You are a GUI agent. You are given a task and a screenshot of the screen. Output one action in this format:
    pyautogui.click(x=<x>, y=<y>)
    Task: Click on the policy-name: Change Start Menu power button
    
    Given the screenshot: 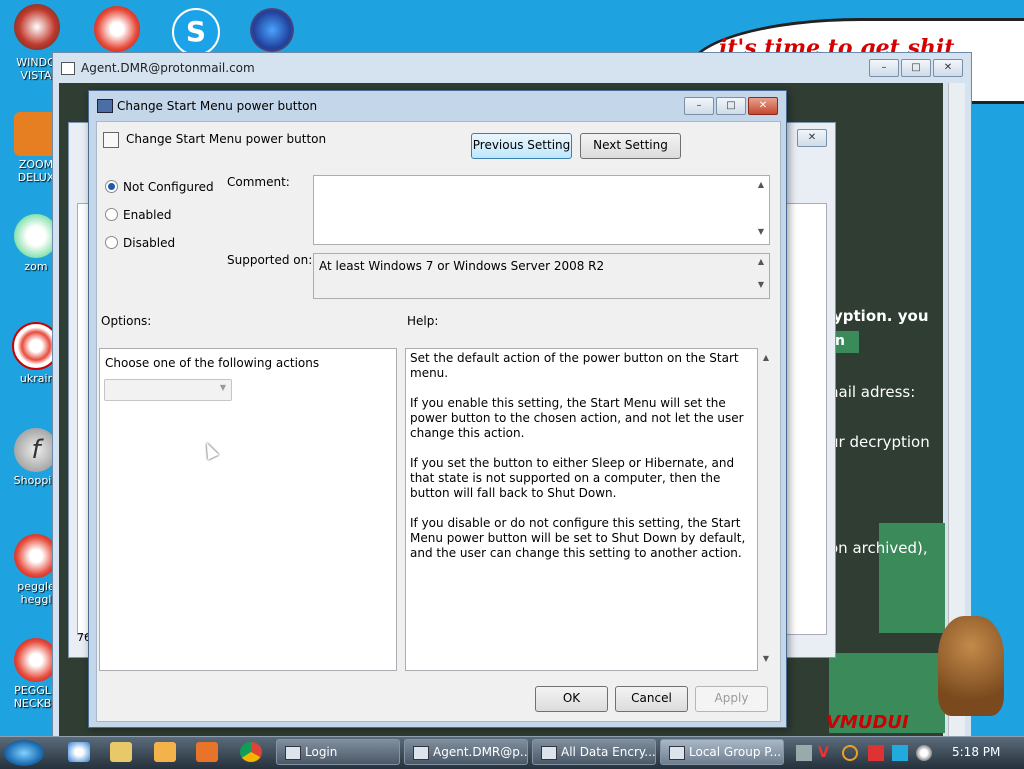 What is the action you would take?
    pyautogui.click(x=226, y=139)
    